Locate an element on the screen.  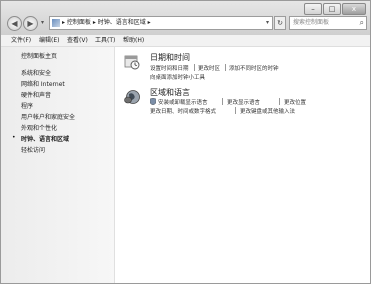
minimize-button: – is located at coordinates (313, 9).